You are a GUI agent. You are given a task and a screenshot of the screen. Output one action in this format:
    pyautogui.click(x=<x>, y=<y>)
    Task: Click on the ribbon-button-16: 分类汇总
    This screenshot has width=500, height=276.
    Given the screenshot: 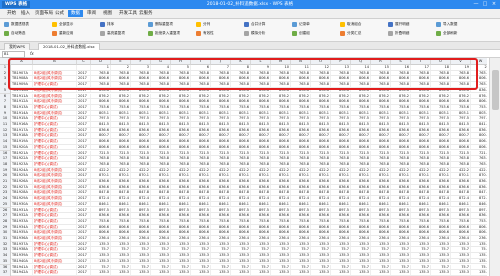 What is the action you would take?
    pyautogui.click(x=354, y=33)
    